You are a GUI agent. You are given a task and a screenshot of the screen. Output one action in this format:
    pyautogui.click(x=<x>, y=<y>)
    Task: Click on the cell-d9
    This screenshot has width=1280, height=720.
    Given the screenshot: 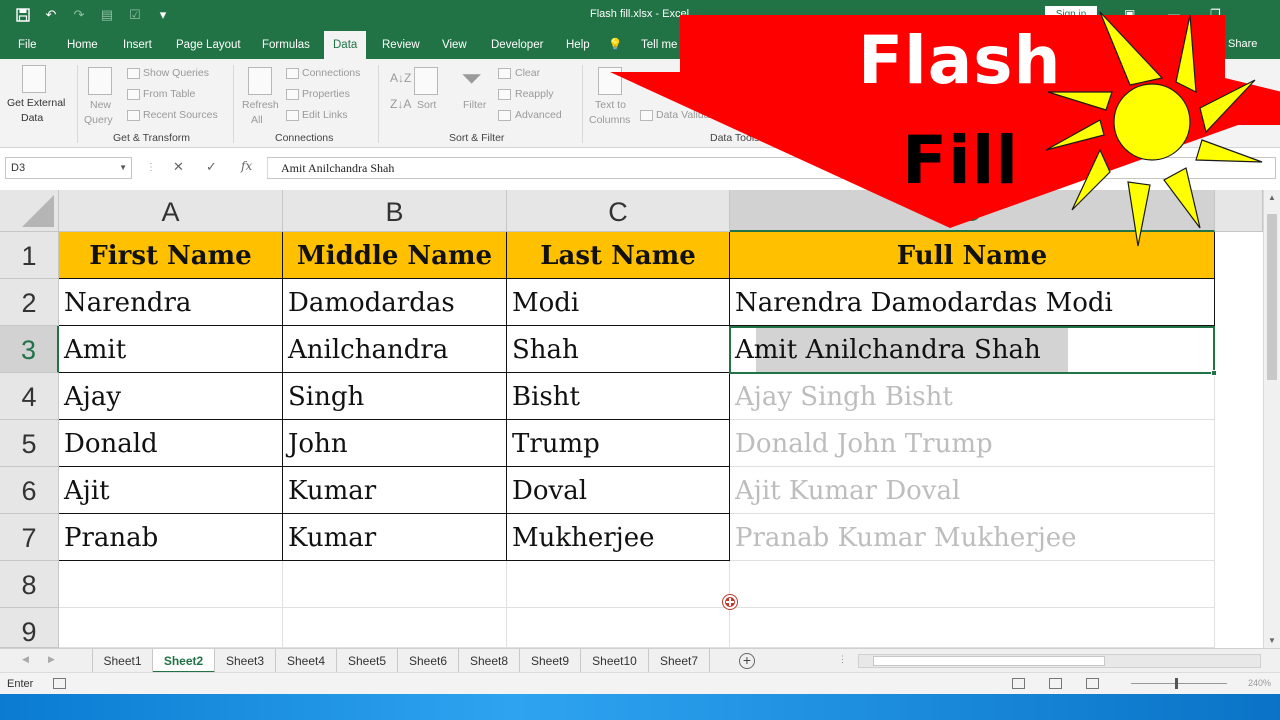 What is the action you would take?
    pyautogui.click(x=972, y=628)
    